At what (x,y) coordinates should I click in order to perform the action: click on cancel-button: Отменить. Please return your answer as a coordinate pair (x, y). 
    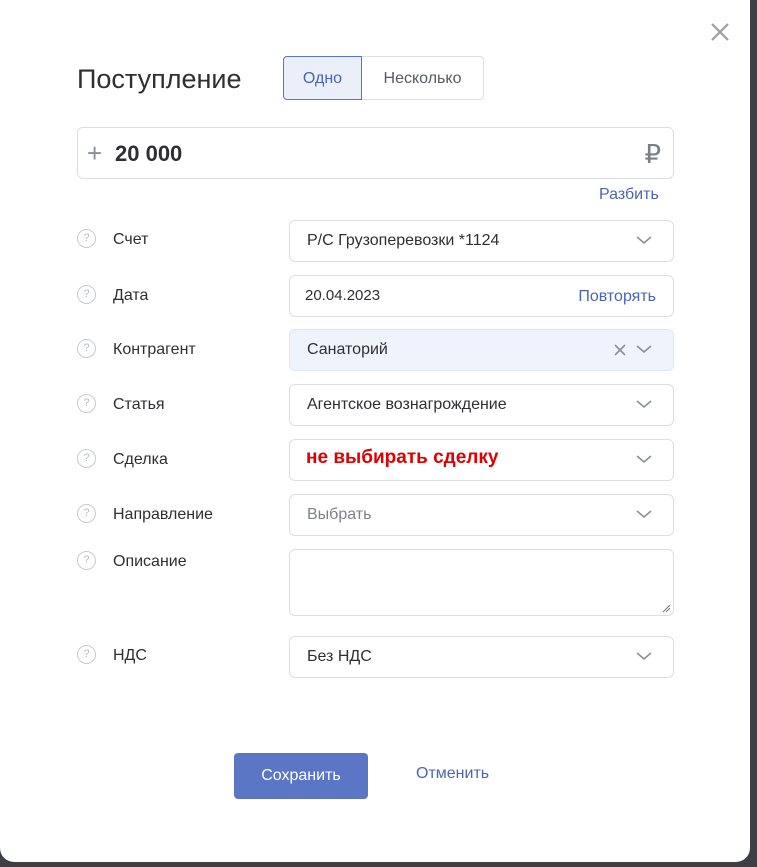
    Looking at the image, I should click on (452, 774).